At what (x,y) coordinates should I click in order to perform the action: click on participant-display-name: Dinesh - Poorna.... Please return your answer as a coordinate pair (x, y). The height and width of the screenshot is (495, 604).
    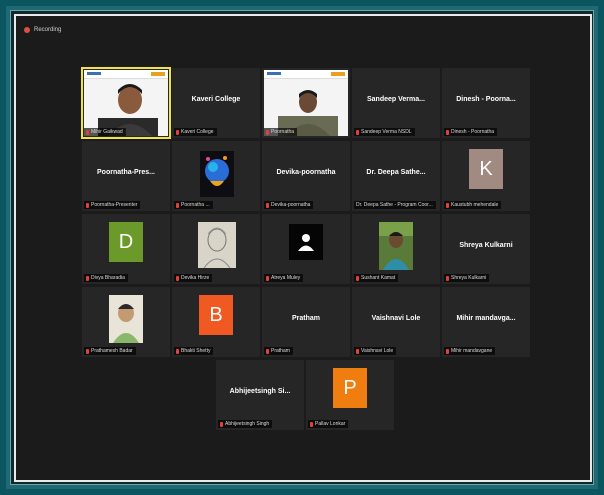
    Looking at the image, I should click on (486, 99).